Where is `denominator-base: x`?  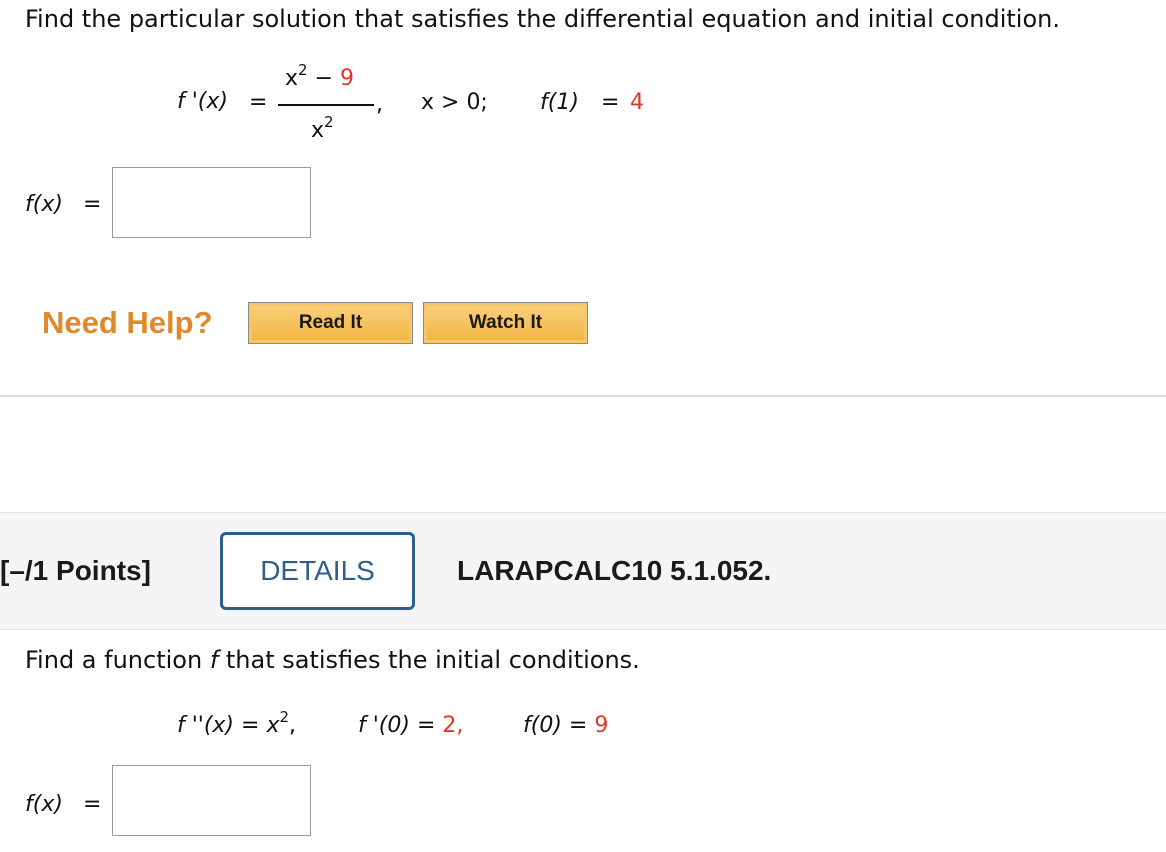 denominator-base: x is located at coordinates (318, 130).